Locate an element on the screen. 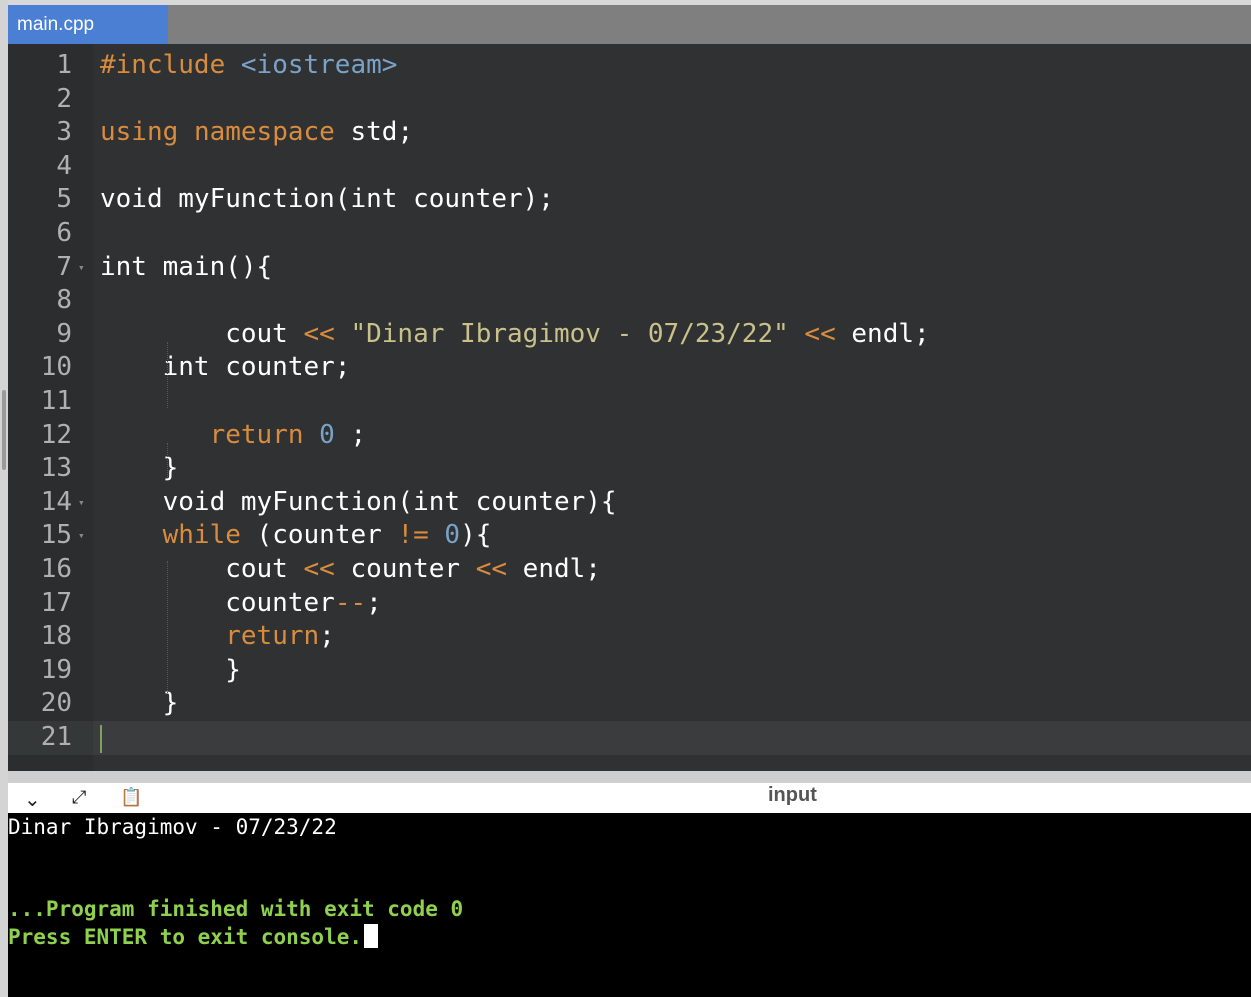 This screenshot has height=997, width=1251. code-line: 3 using namespace std; is located at coordinates (629, 133).